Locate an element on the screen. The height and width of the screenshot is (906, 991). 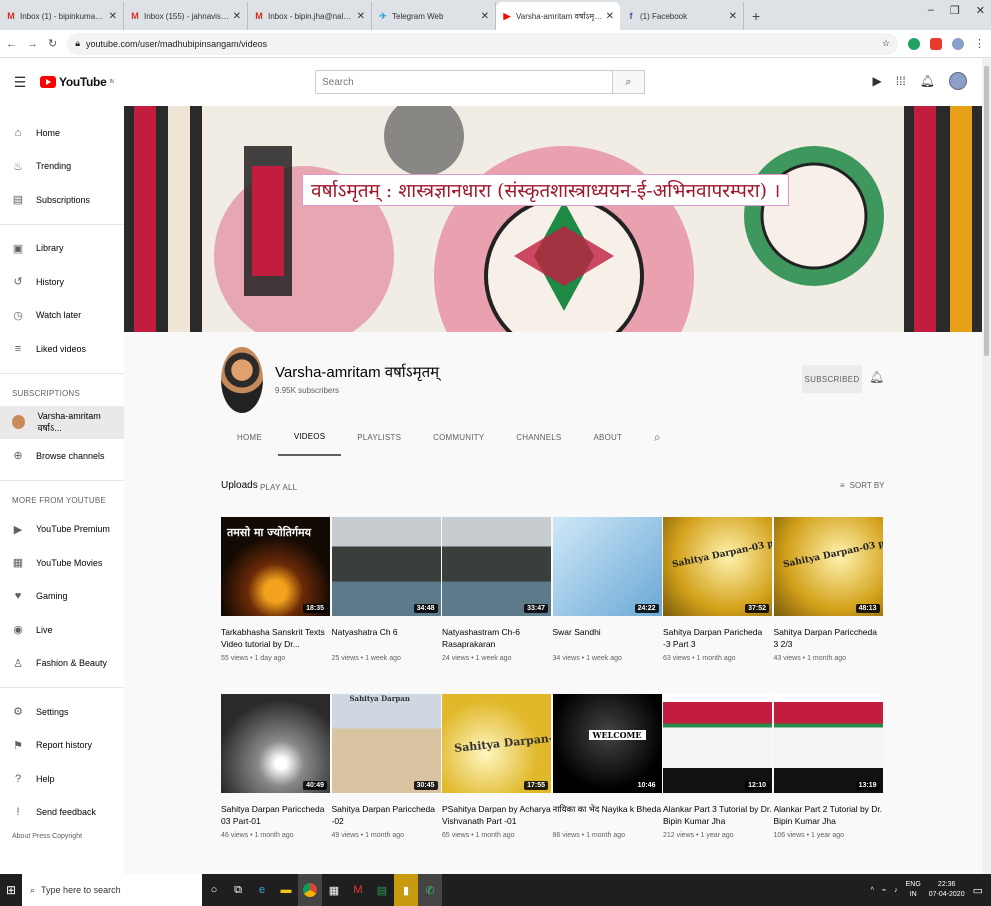
sidebar-item-liked-videos: ≡ Liked videos is located at coordinates (62, 349).